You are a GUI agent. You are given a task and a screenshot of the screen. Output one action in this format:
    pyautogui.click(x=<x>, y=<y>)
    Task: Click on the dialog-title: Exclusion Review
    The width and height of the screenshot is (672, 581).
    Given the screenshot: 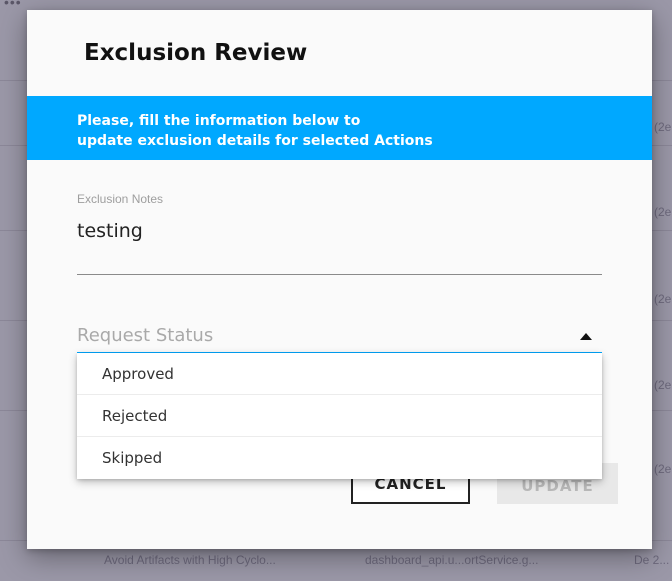 What is the action you would take?
    pyautogui.click(x=196, y=53)
    